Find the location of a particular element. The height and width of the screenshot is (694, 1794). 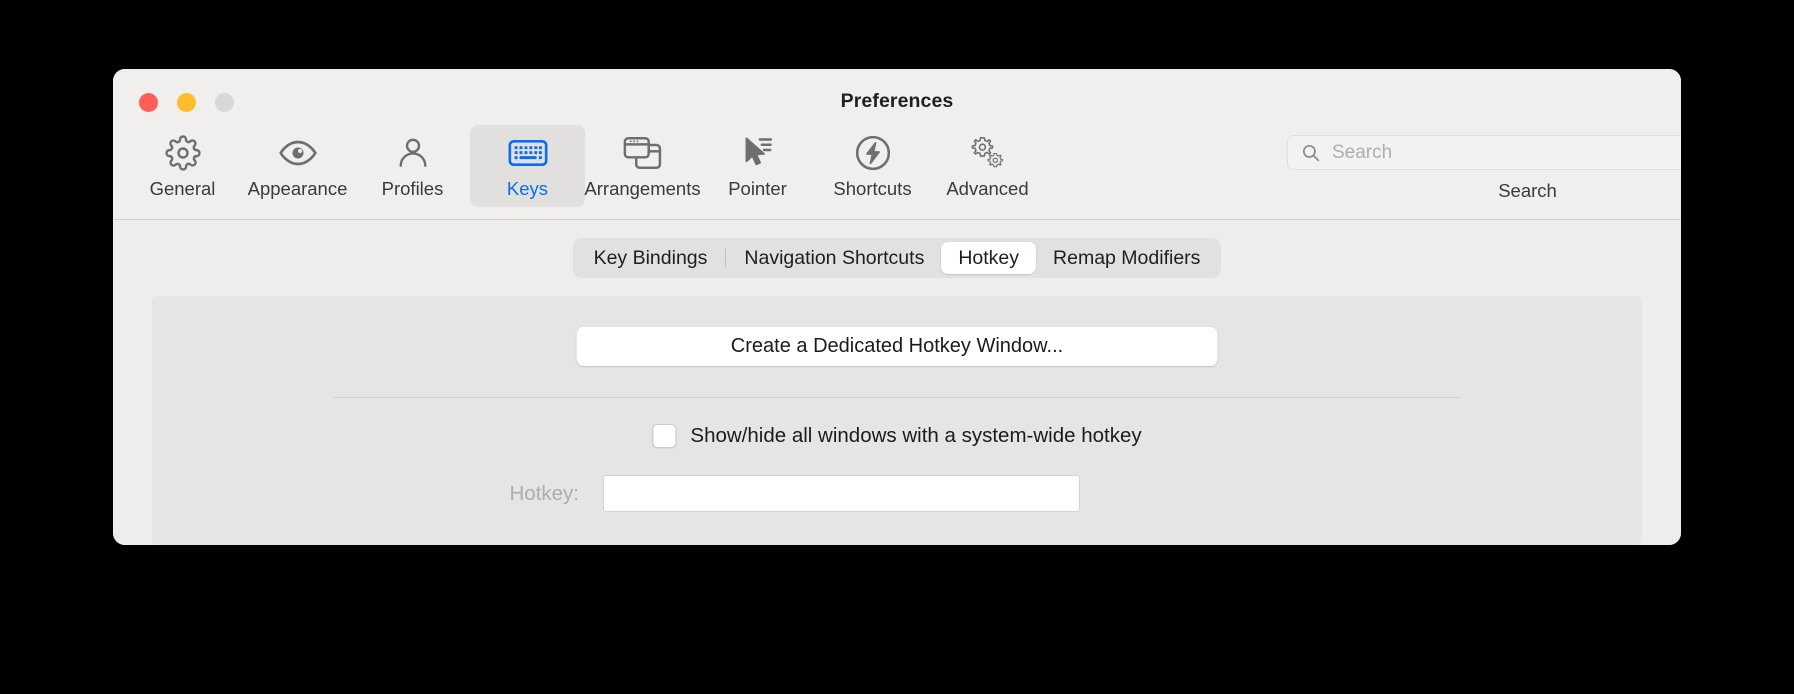

magnifier-icon is located at coordinates (1311, 153).